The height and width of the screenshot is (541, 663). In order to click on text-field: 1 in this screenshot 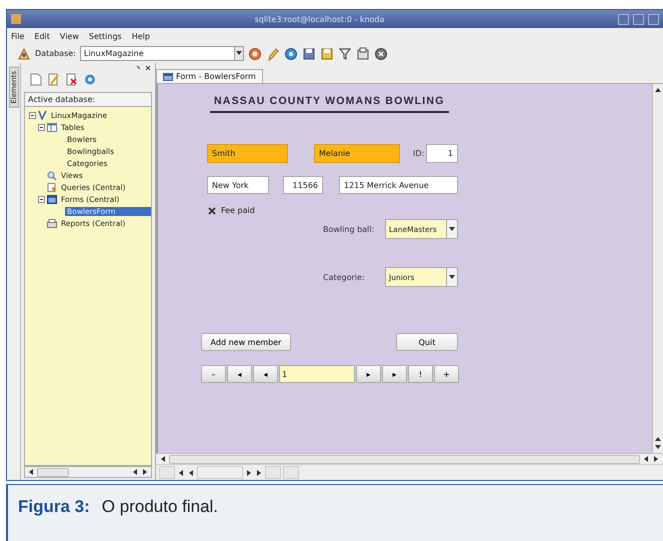, I will do `click(442, 153)`.